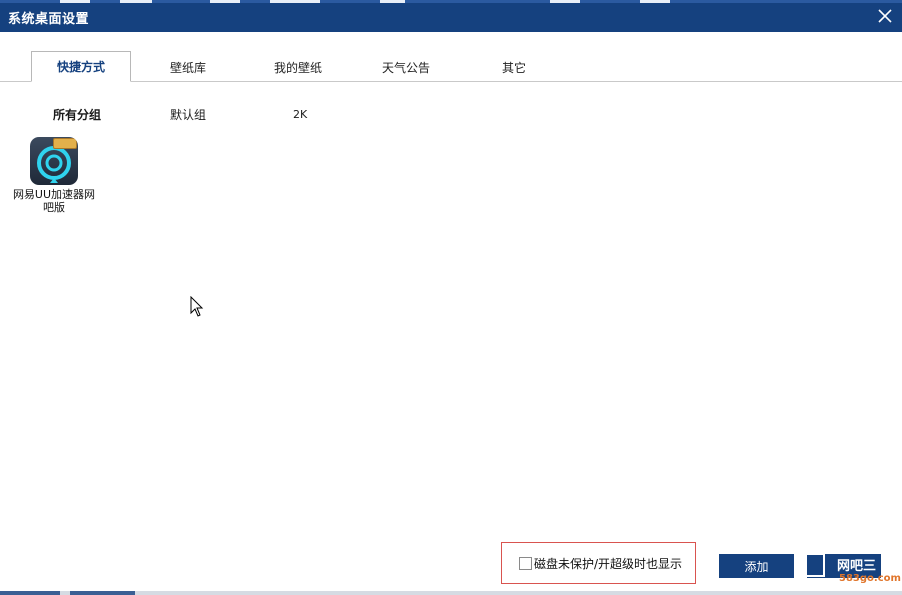 This screenshot has height=595, width=902. What do you see at coordinates (77, 114) in the screenshot?
I see `filter-all-groups: 所有分组` at bounding box center [77, 114].